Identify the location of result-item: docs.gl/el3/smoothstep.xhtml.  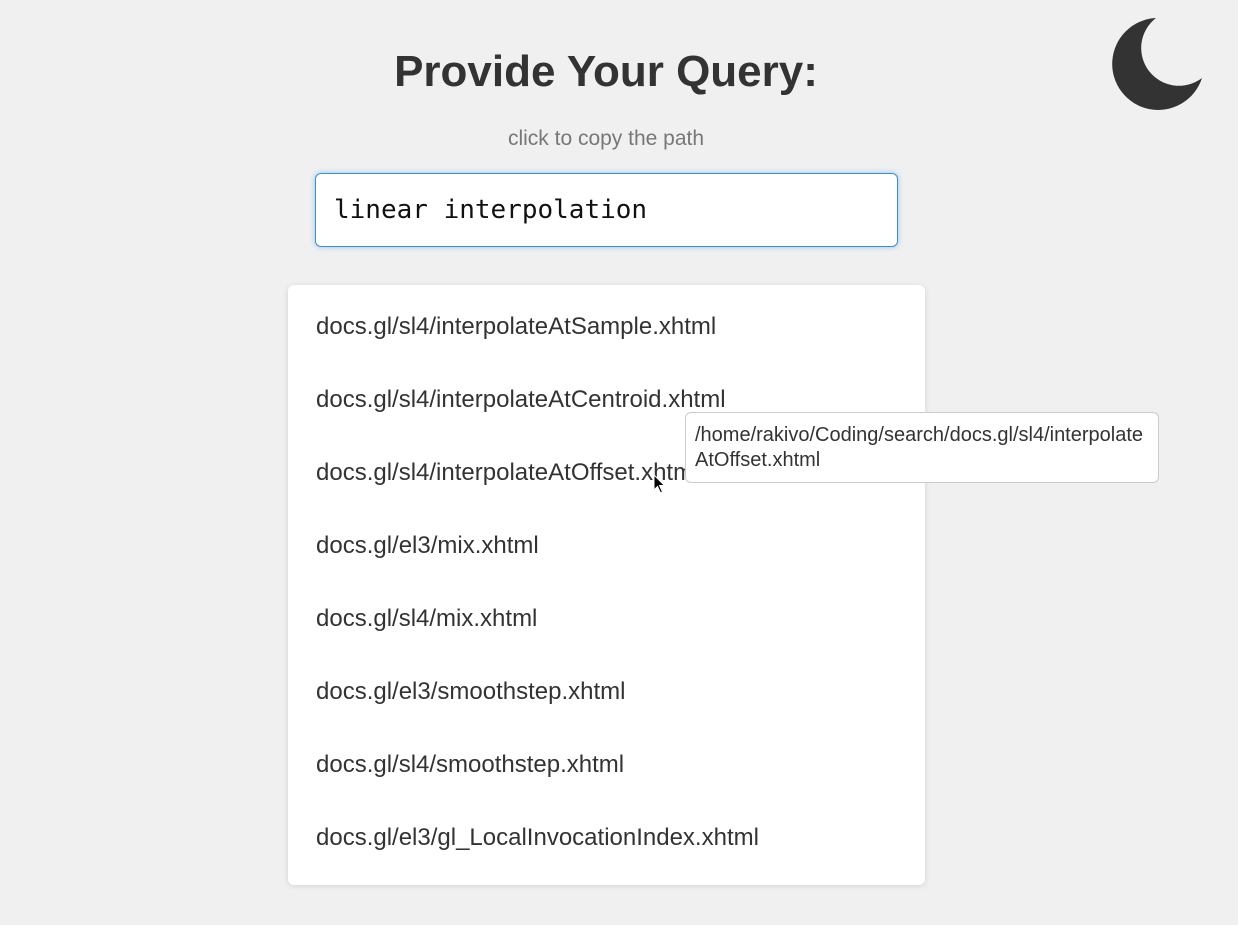
(470, 692).